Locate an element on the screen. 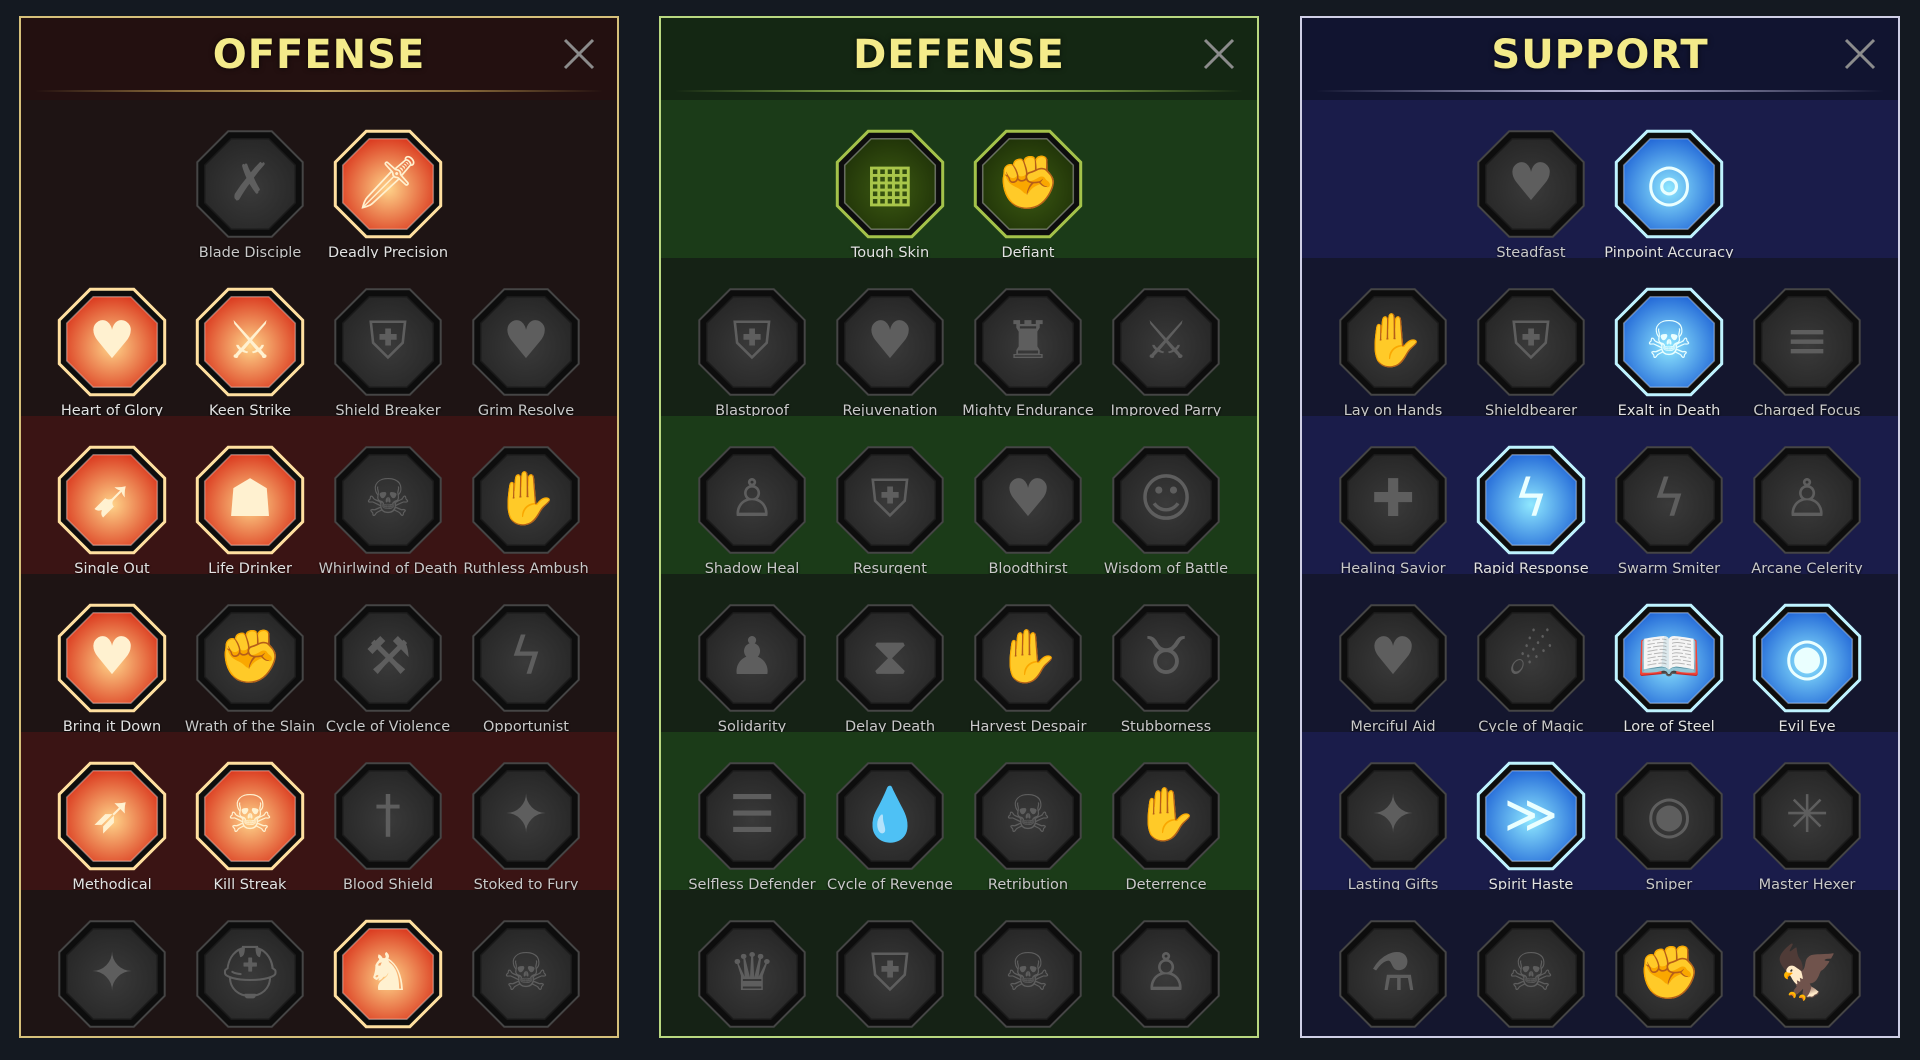 This screenshot has height=1060, width=1920. skill-cycle-of-revenge: 💧 Cycle of Revenge is located at coordinates (890, 824).